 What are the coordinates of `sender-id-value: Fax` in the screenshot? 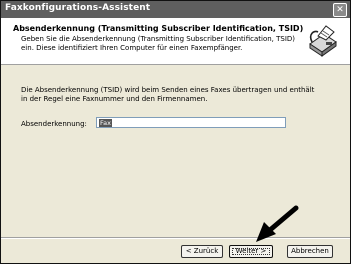 It's located at (105, 123).